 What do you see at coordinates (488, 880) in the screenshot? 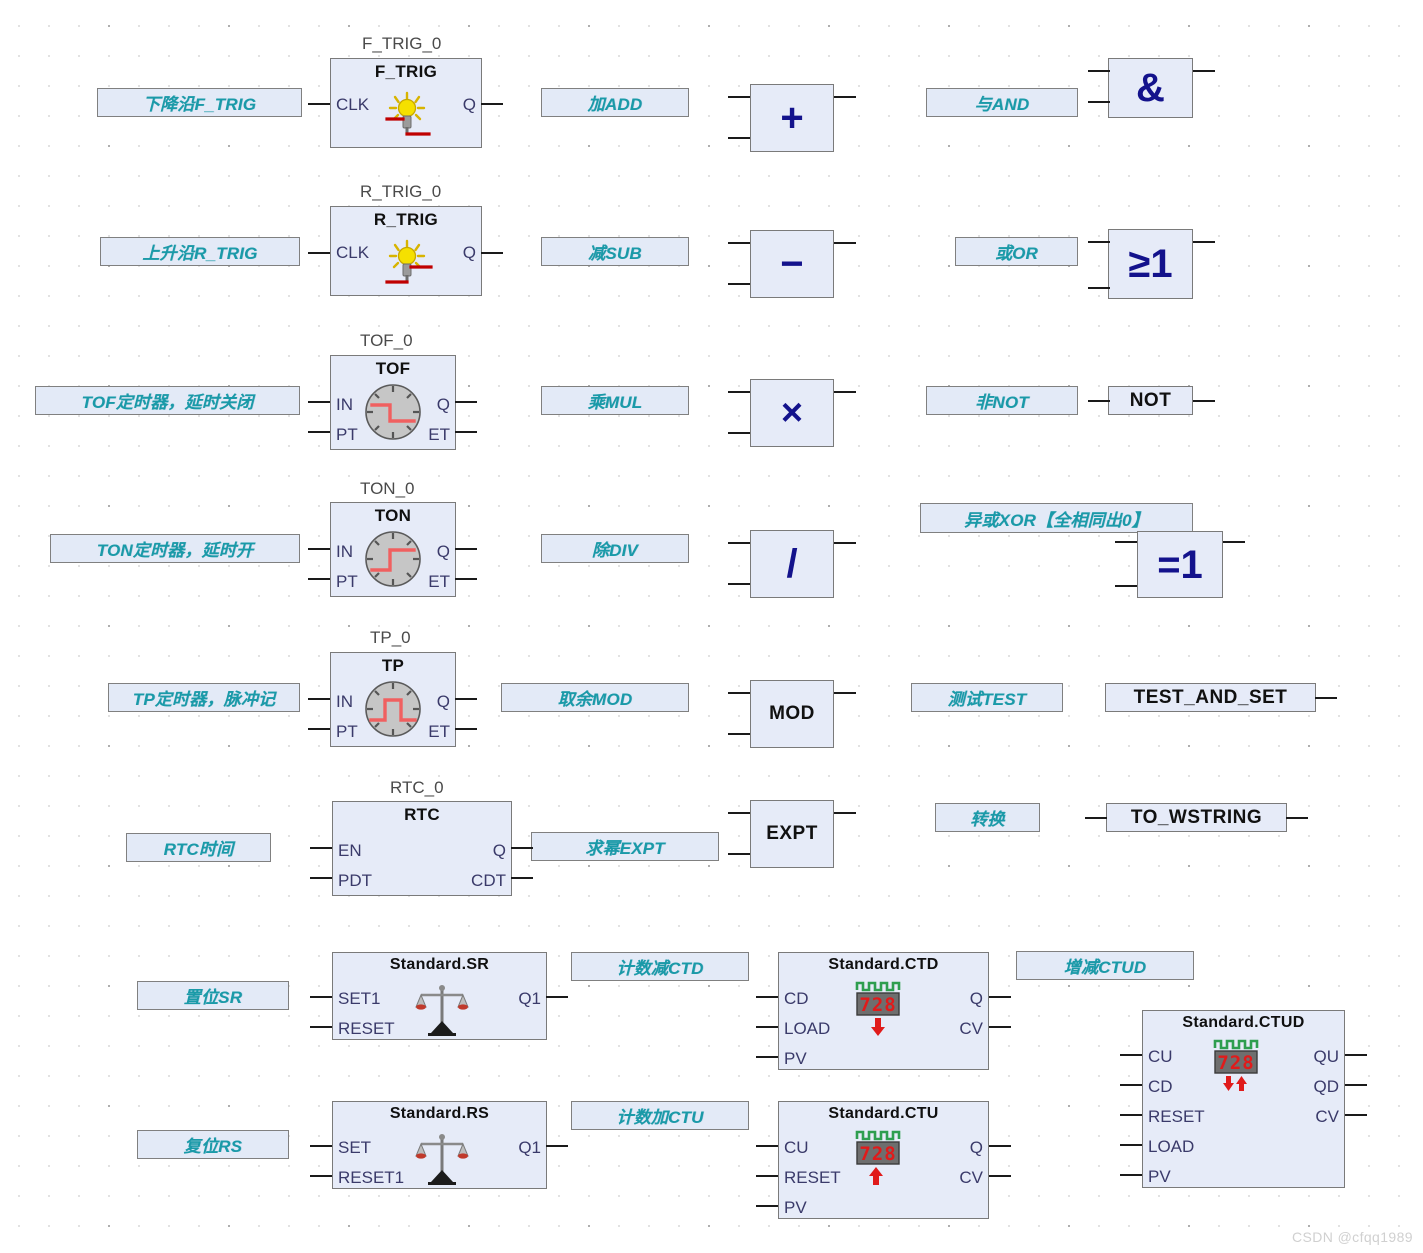
I see `pin-cdt: CDT` at bounding box center [488, 880].